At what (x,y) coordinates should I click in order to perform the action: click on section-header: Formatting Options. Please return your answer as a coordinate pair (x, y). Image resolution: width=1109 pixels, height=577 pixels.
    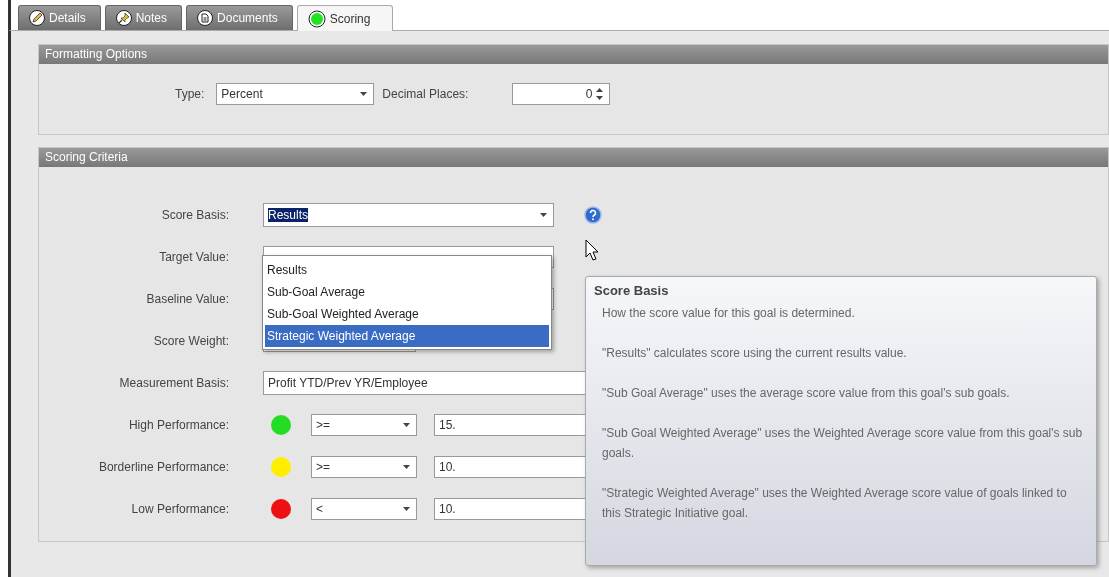
    Looking at the image, I should click on (573, 54).